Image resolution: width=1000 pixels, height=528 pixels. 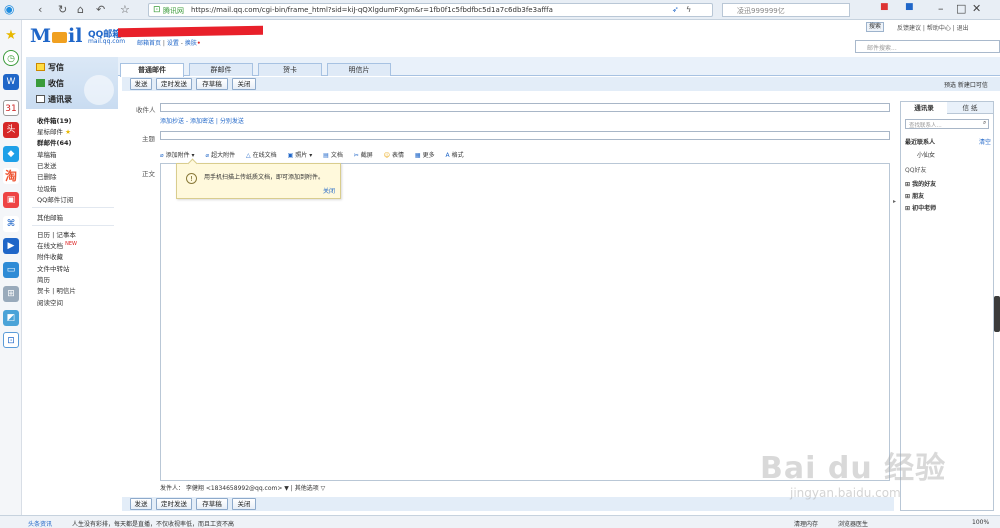 I want to click on group-my-friends: ⊞ 我的好友, so click(x=920, y=183).